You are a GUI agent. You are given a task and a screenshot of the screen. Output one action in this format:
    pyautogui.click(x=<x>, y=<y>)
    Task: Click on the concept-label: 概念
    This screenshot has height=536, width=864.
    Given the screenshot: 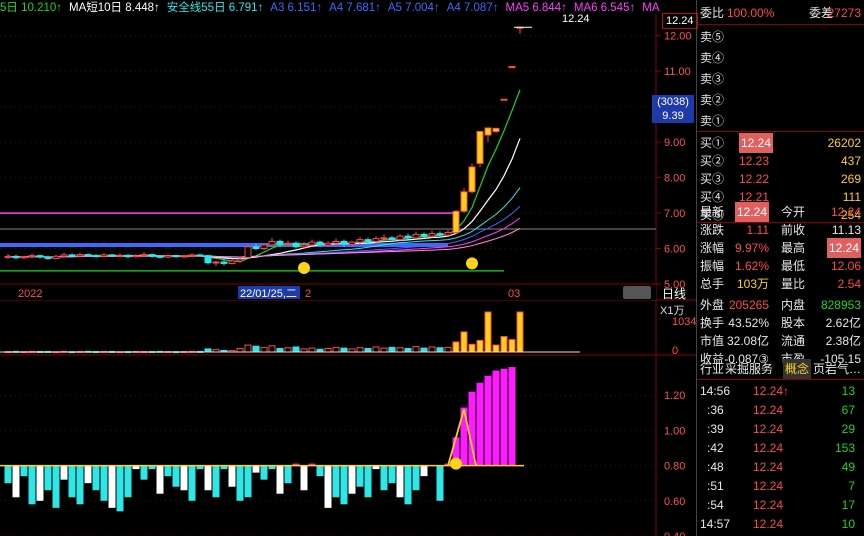 What is the action you would take?
    pyautogui.click(x=797, y=369)
    